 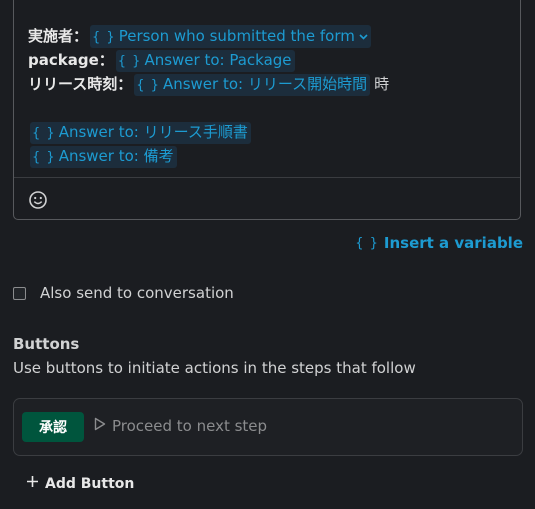 I want to click on chevron-down-icon, so click(x=363, y=35).